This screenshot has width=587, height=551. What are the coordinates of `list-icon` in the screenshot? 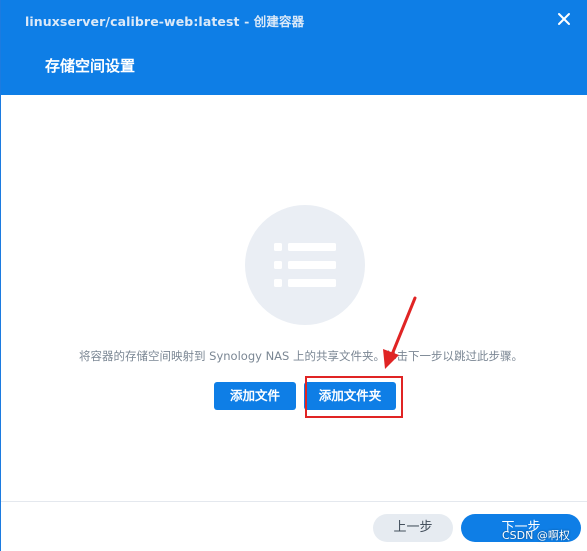 It's located at (305, 265).